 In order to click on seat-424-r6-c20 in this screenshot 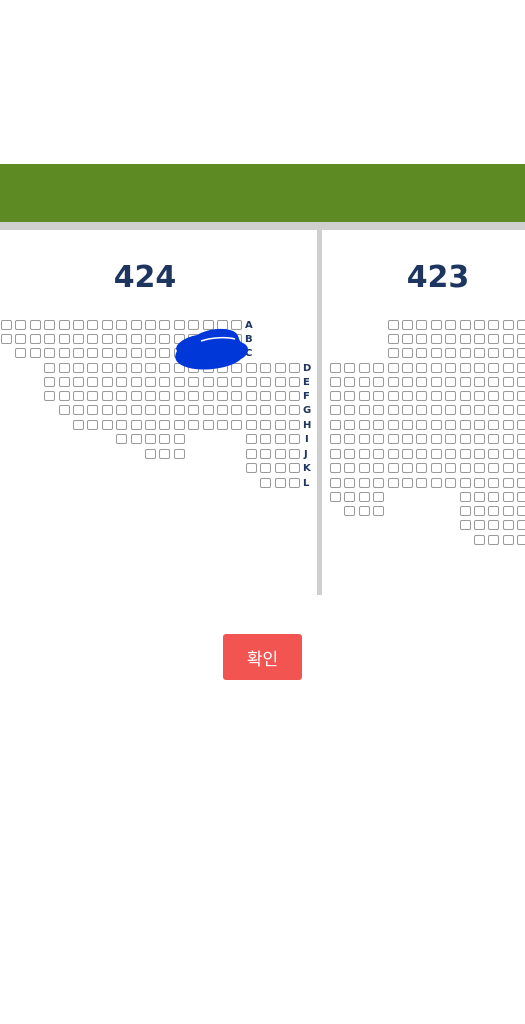, I will do `click(280, 396)`.